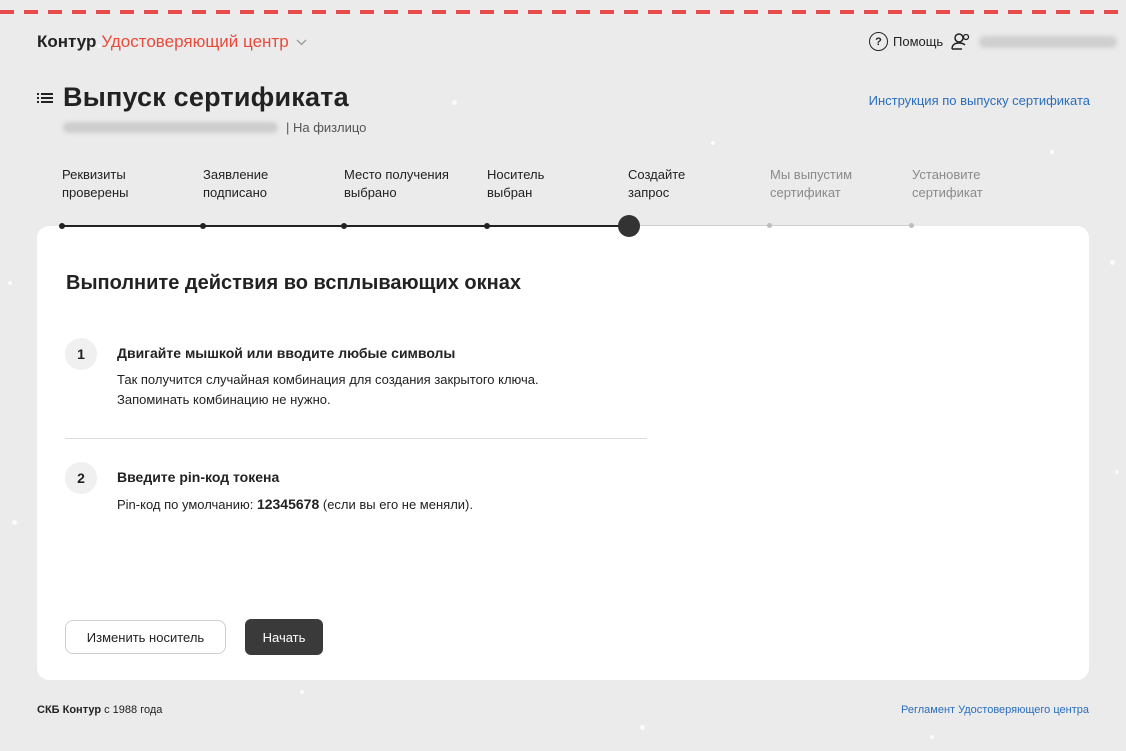  Describe the element at coordinates (95, 183) in the screenshot. I see `step-label: Реквизиты проверены` at that location.